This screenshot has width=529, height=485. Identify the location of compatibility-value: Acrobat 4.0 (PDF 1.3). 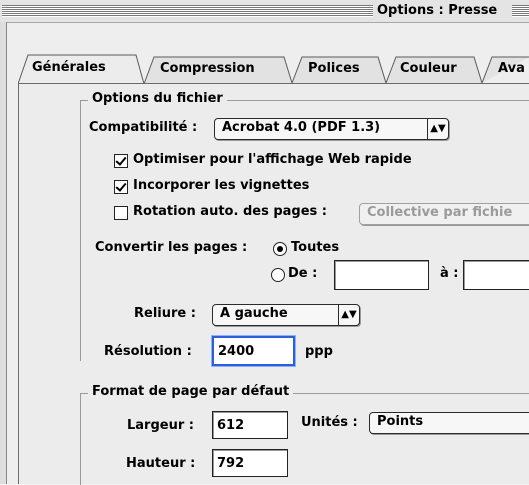
(301, 127).